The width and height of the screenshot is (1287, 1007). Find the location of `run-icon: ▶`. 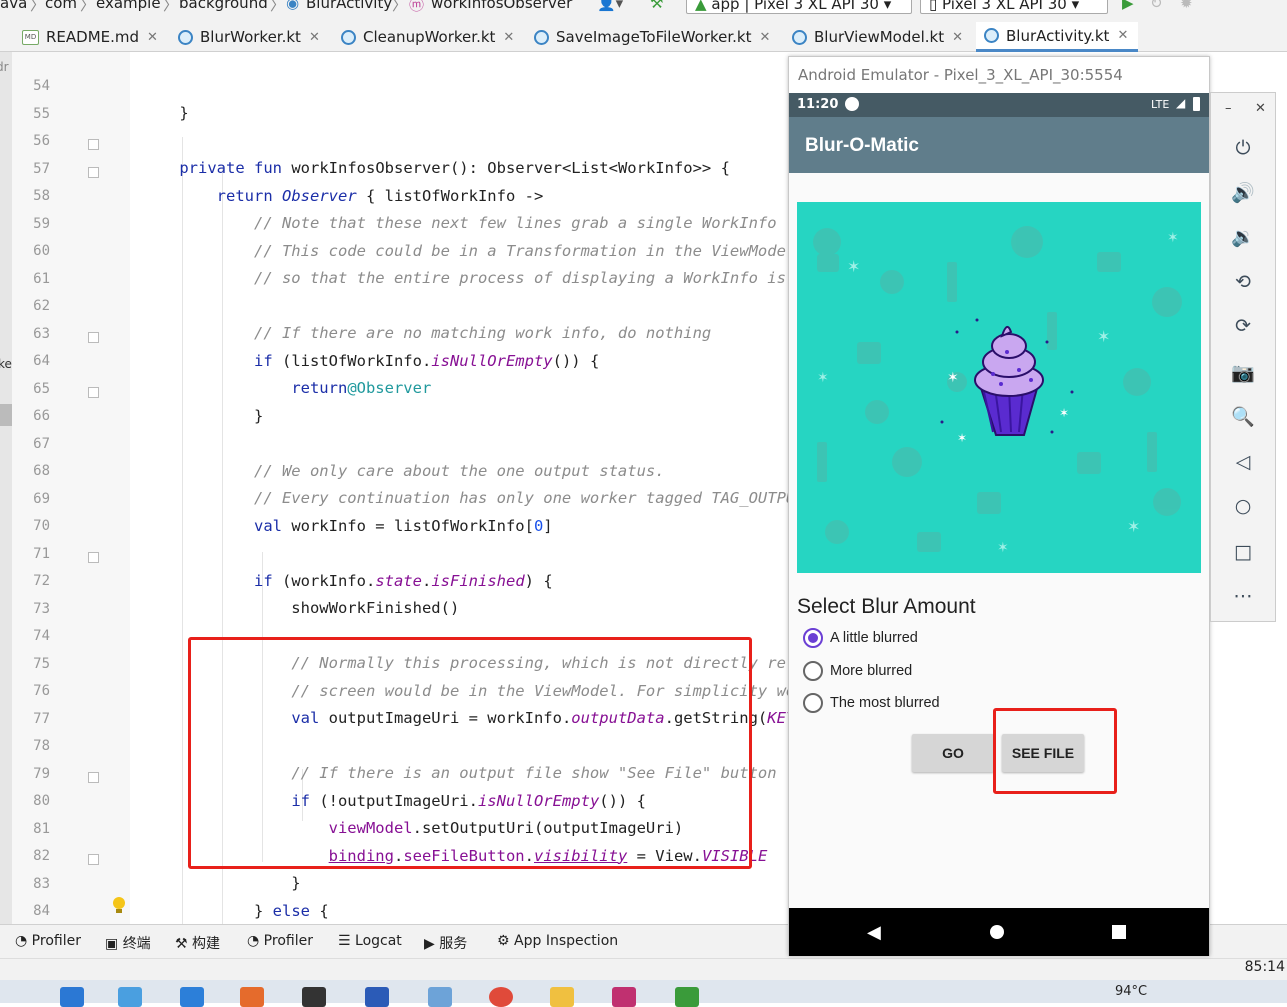

run-icon: ▶ is located at coordinates (1128, 6).